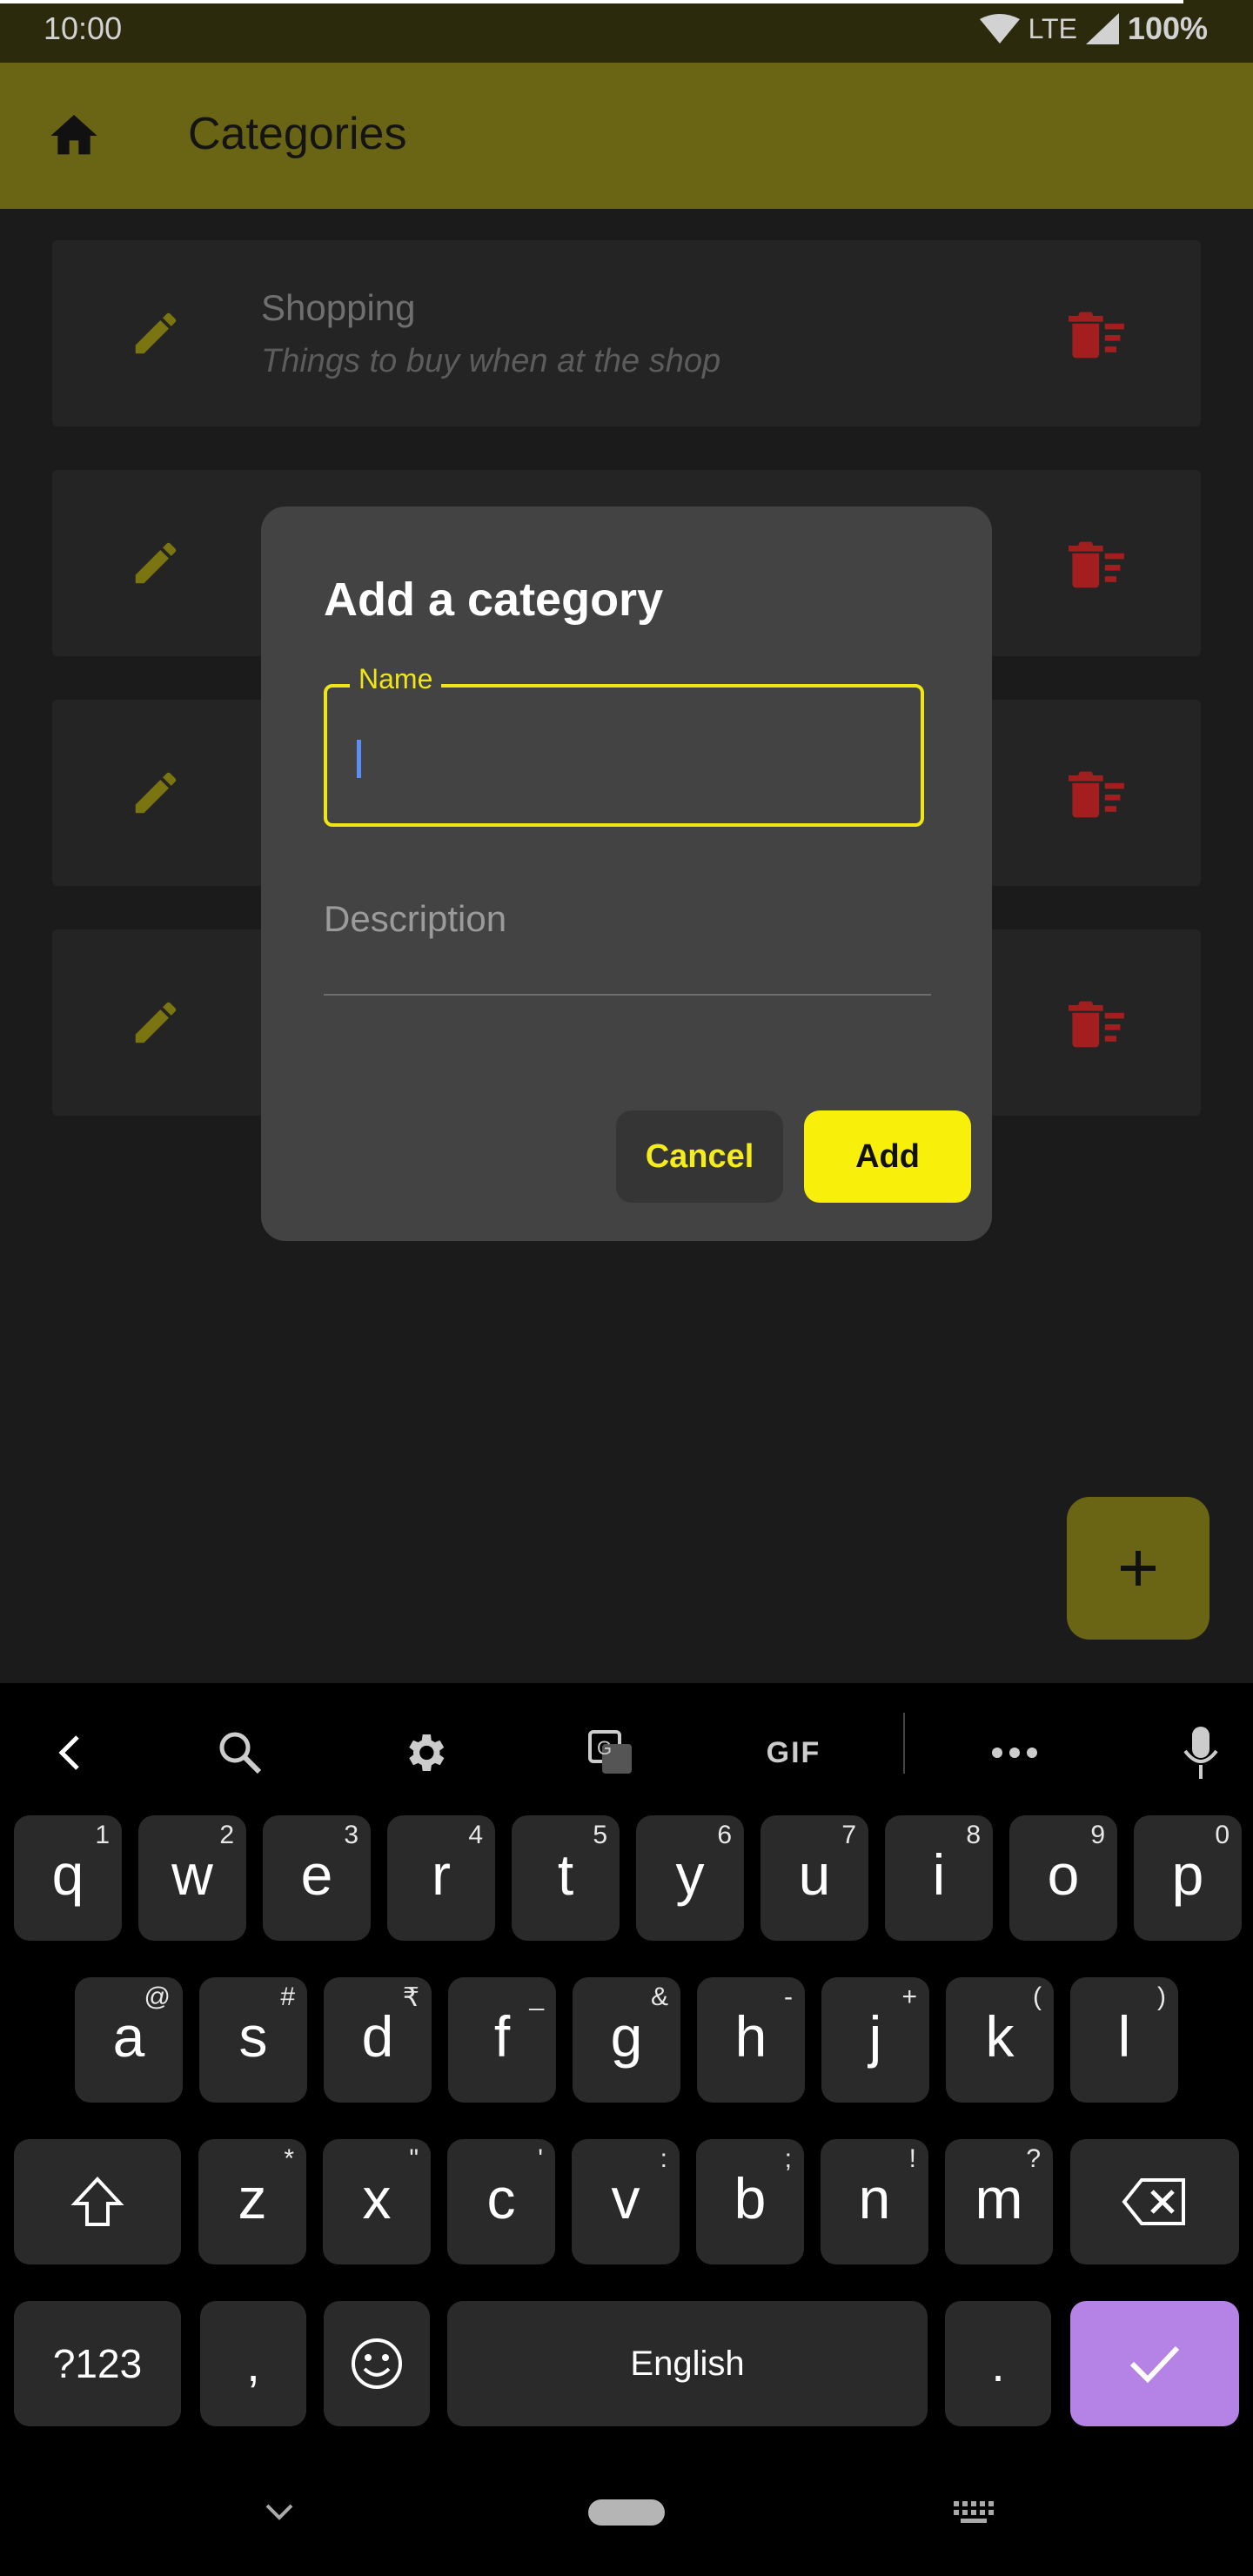 This screenshot has height=2576, width=1253. I want to click on key-hint: (, so click(1037, 1997).